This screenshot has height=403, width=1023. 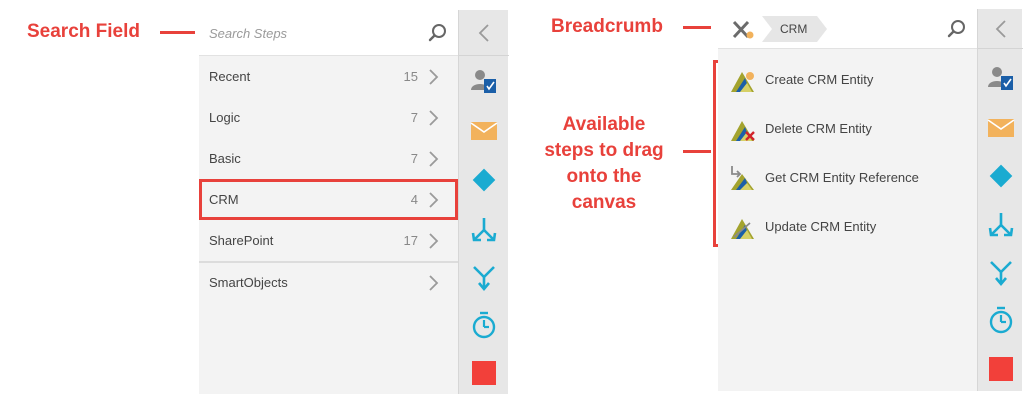 I want to click on step-label: Update CRM Entity, so click(x=821, y=226).